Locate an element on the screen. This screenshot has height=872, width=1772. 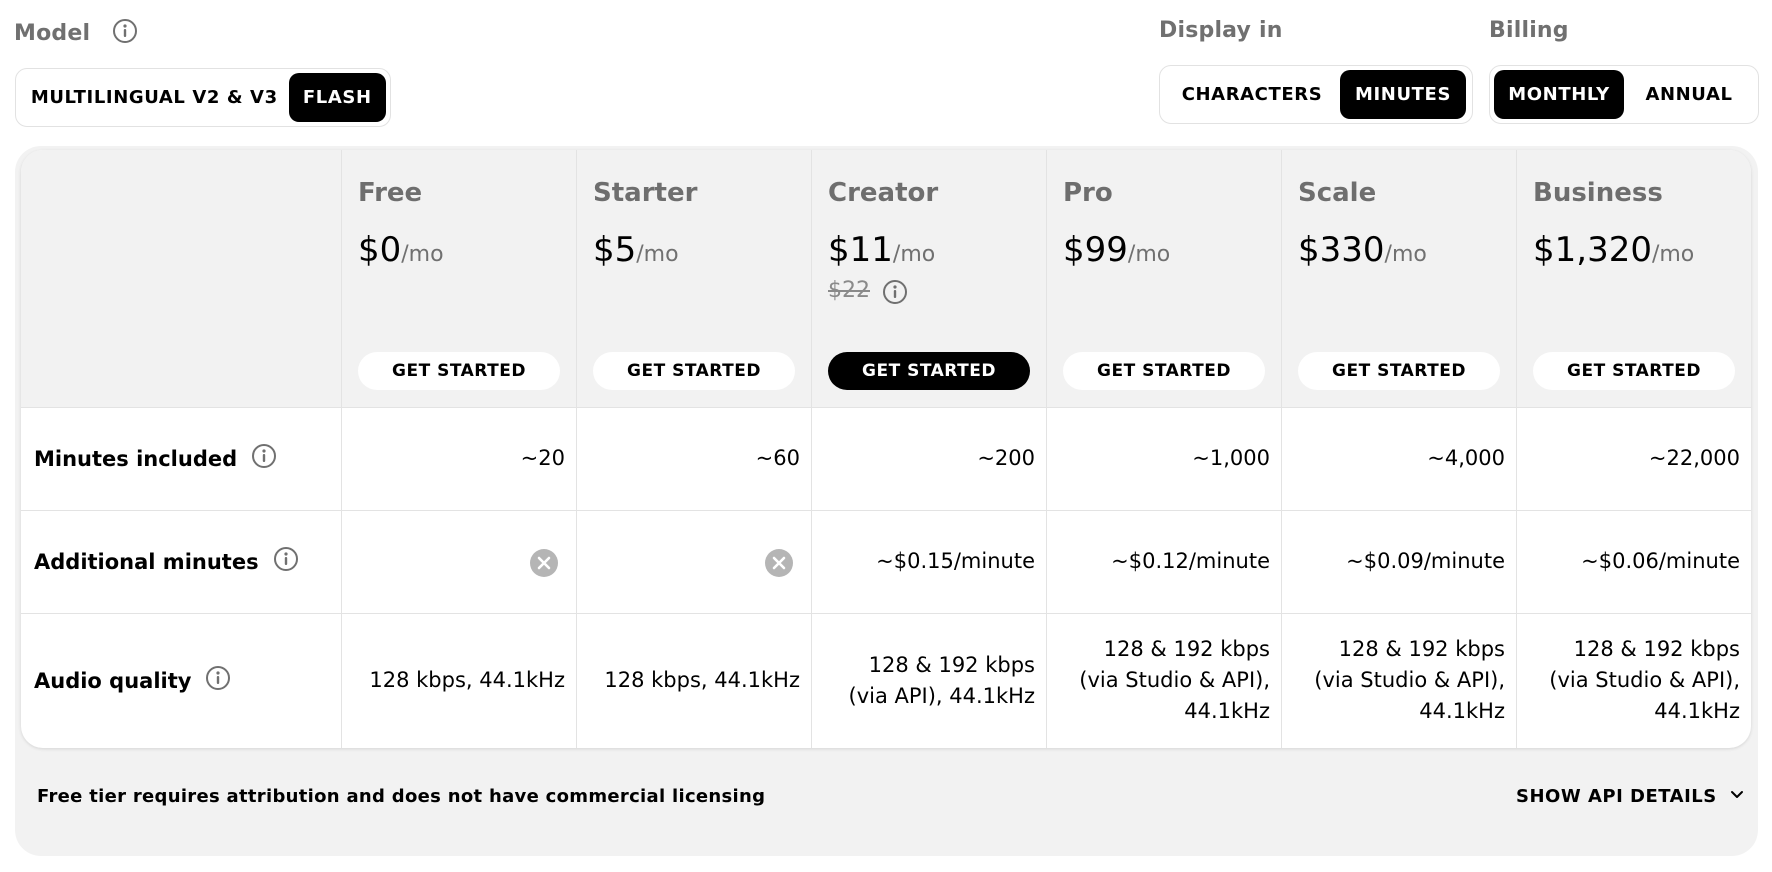
plan-name: Creator is located at coordinates (883, 193).